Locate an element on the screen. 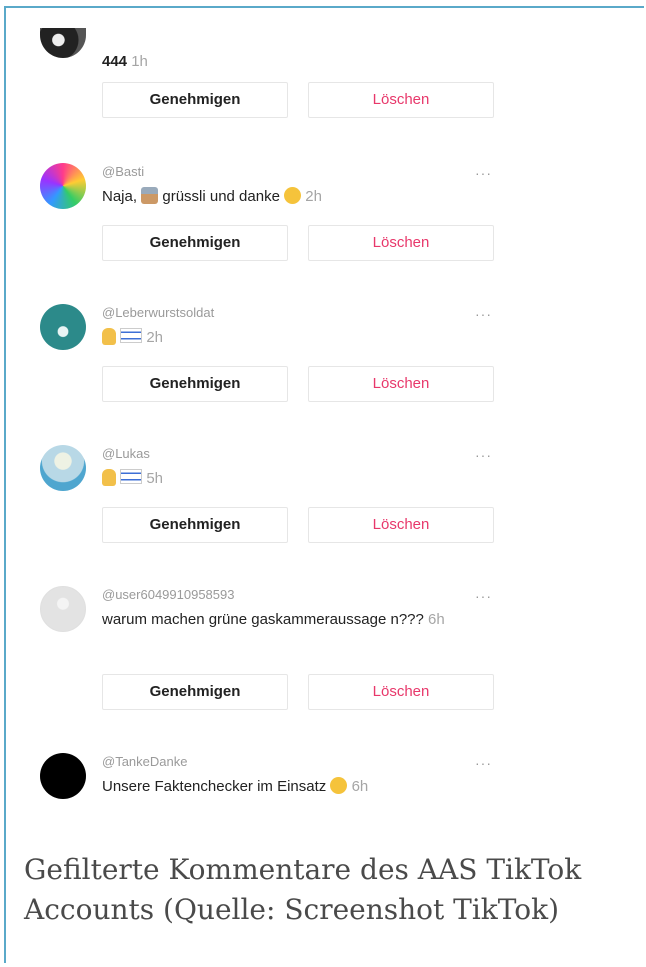 The image size is (646, 967). comment-time: 5h is located at coordinates (155, 478).